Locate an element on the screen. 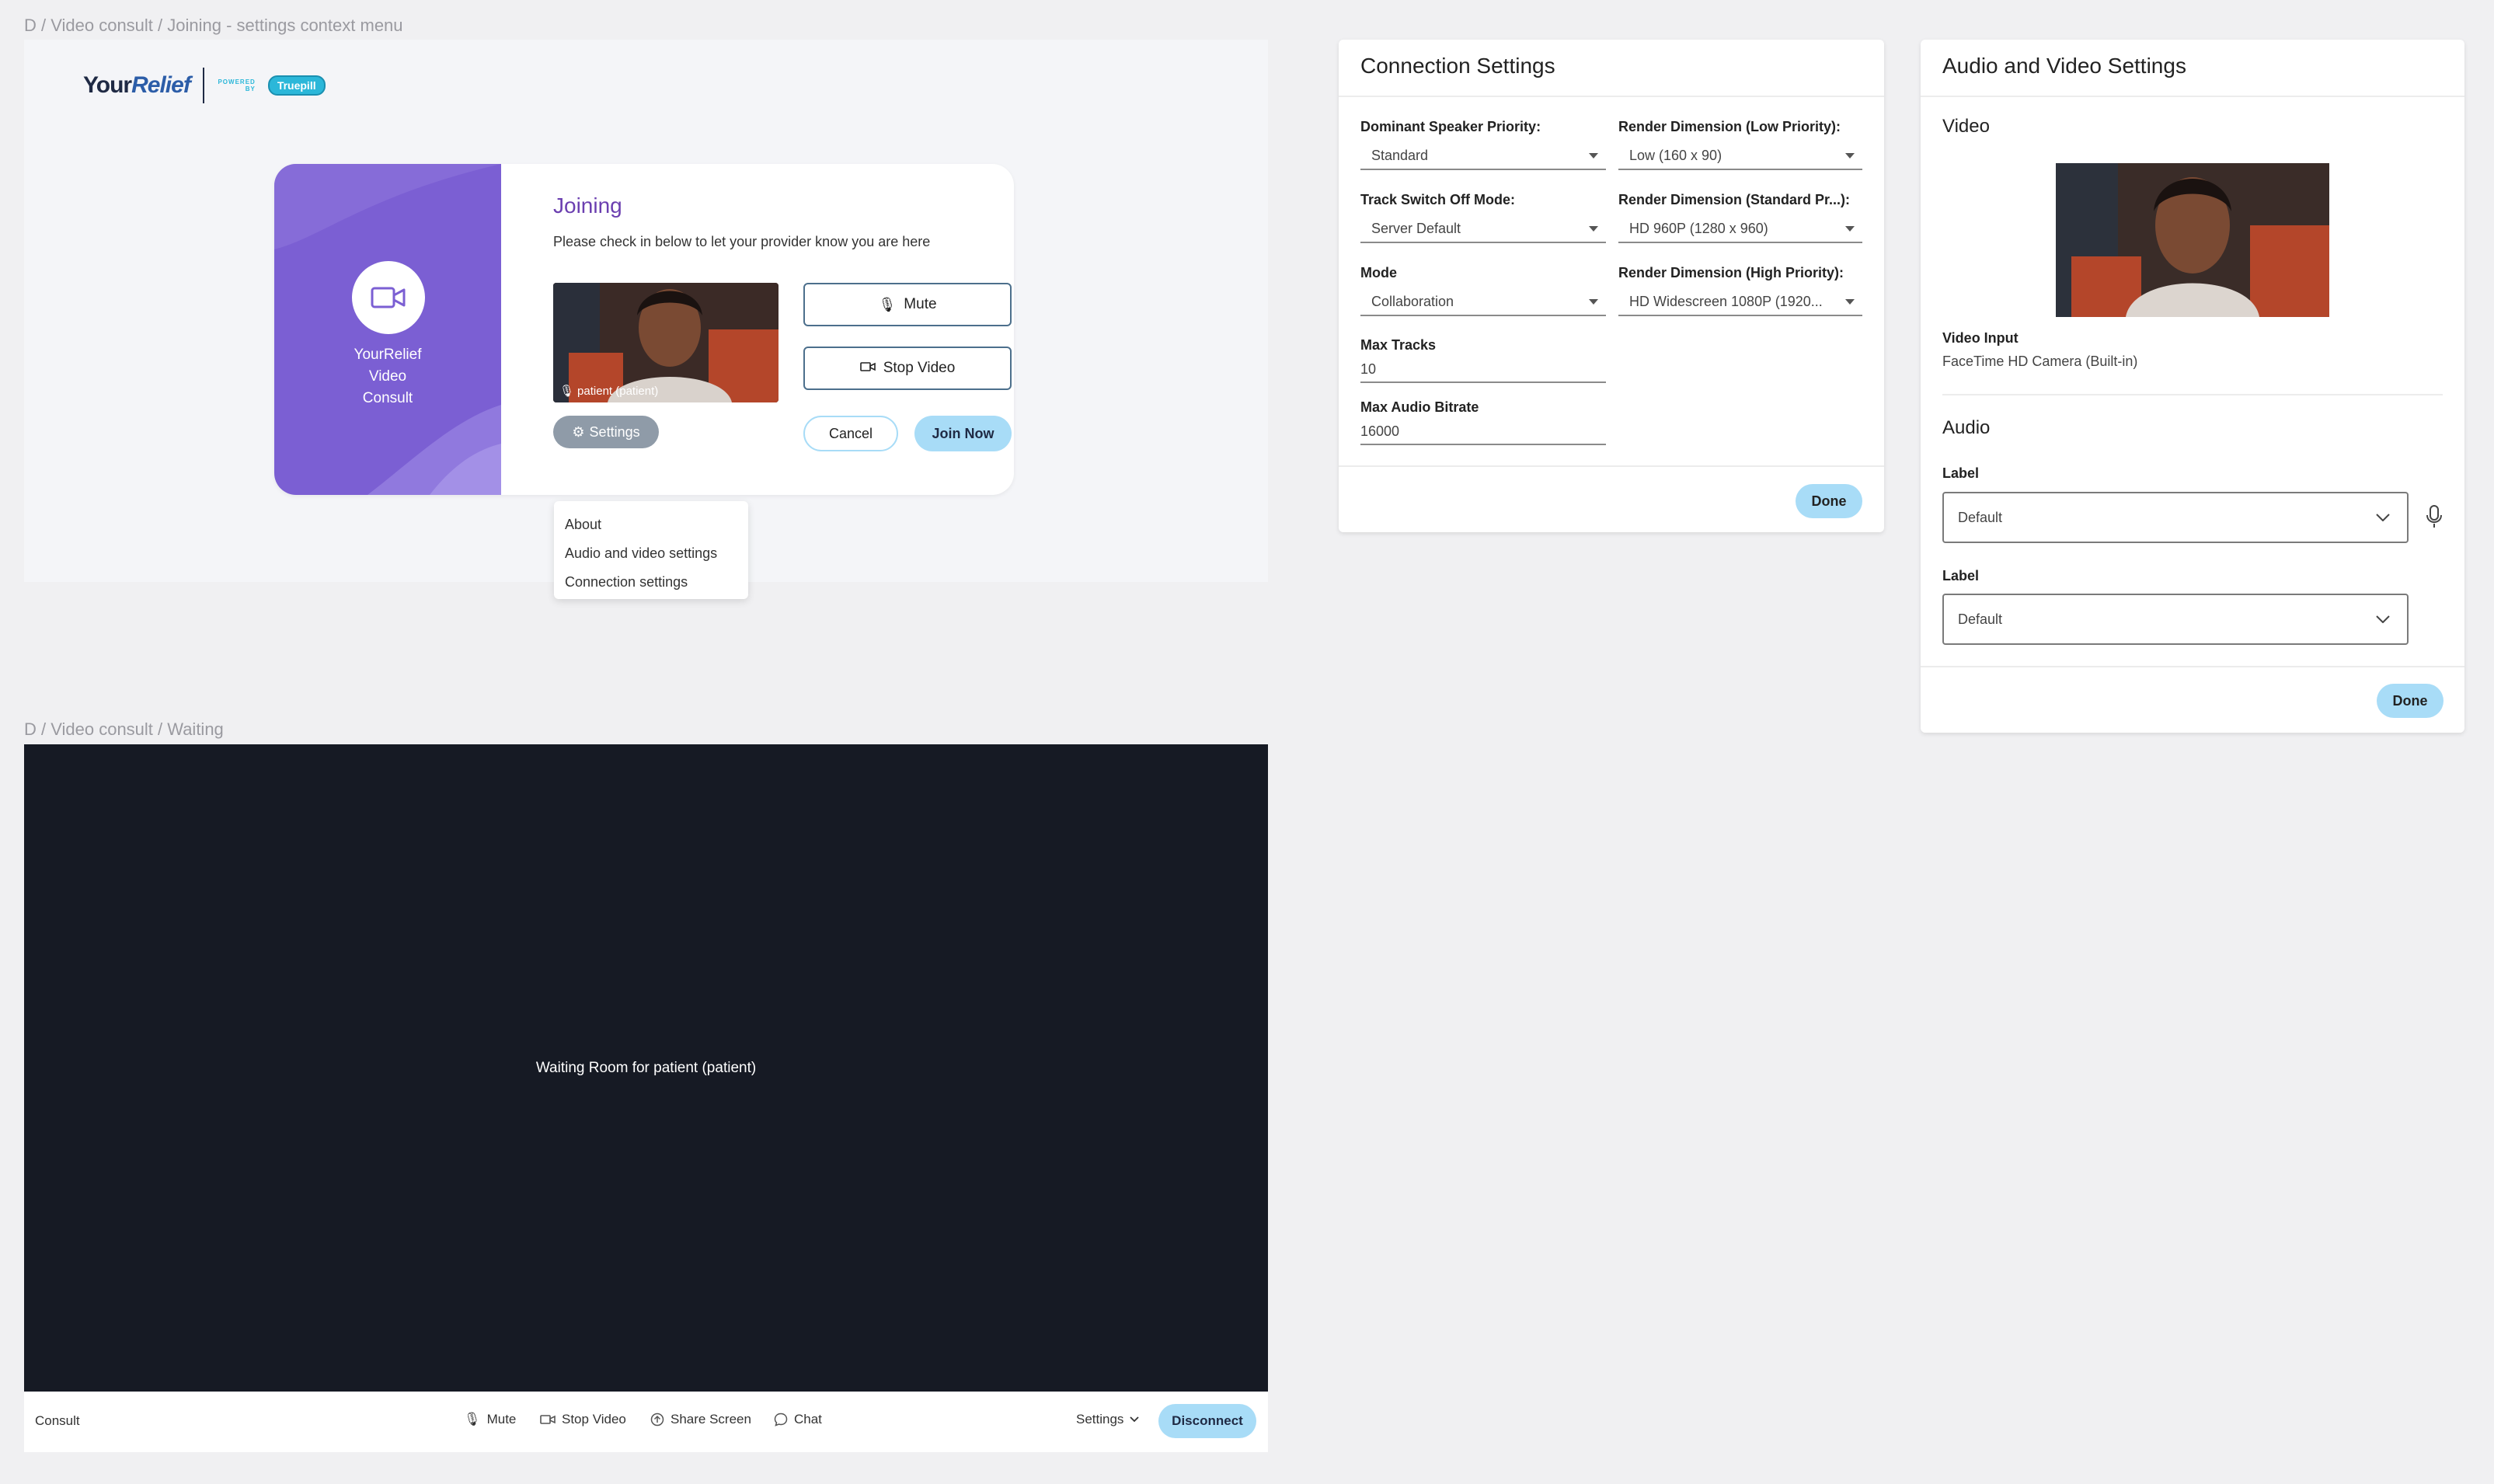  mode-select: Collaboration is located at coordinates (1483, 302).